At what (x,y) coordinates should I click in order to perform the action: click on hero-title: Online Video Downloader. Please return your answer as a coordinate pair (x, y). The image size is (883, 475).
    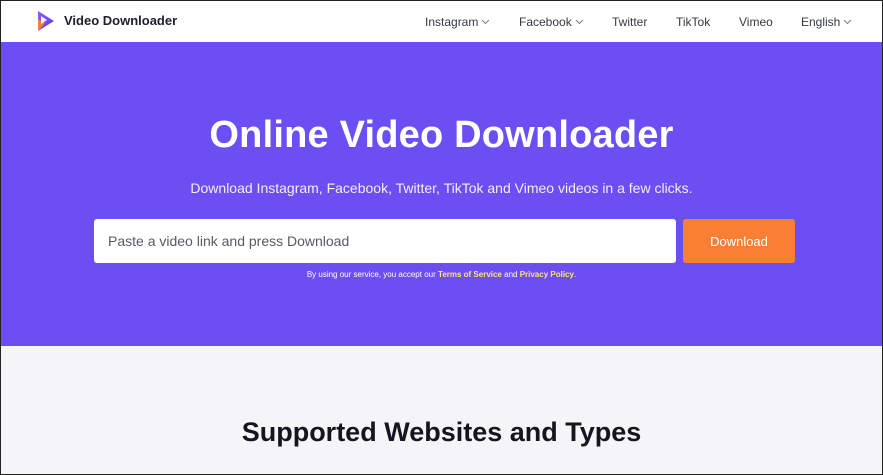
    Looking at the image, I should click on (441, 135).